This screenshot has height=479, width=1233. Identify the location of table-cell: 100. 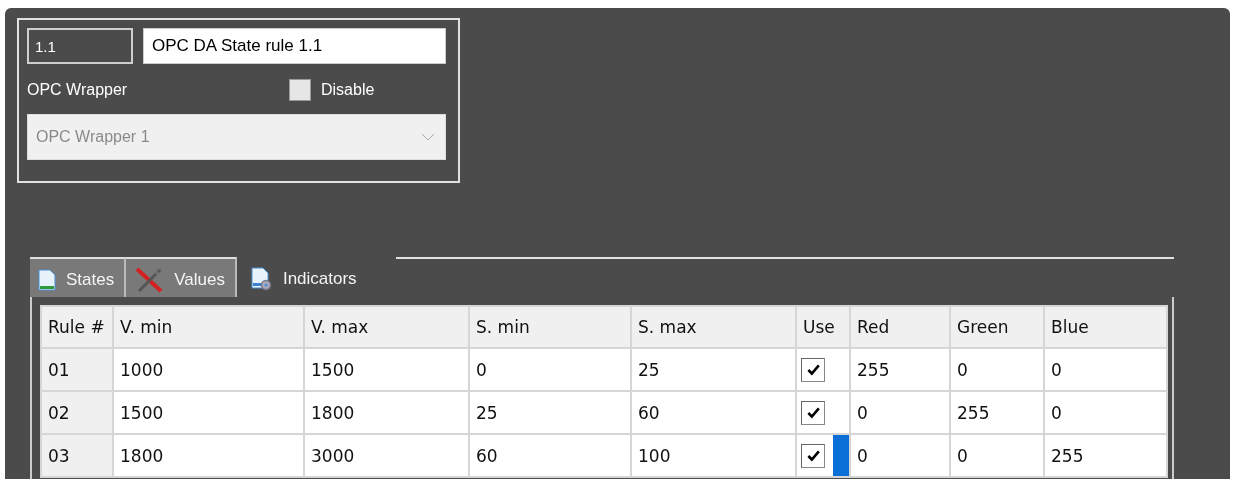
(713, 455).